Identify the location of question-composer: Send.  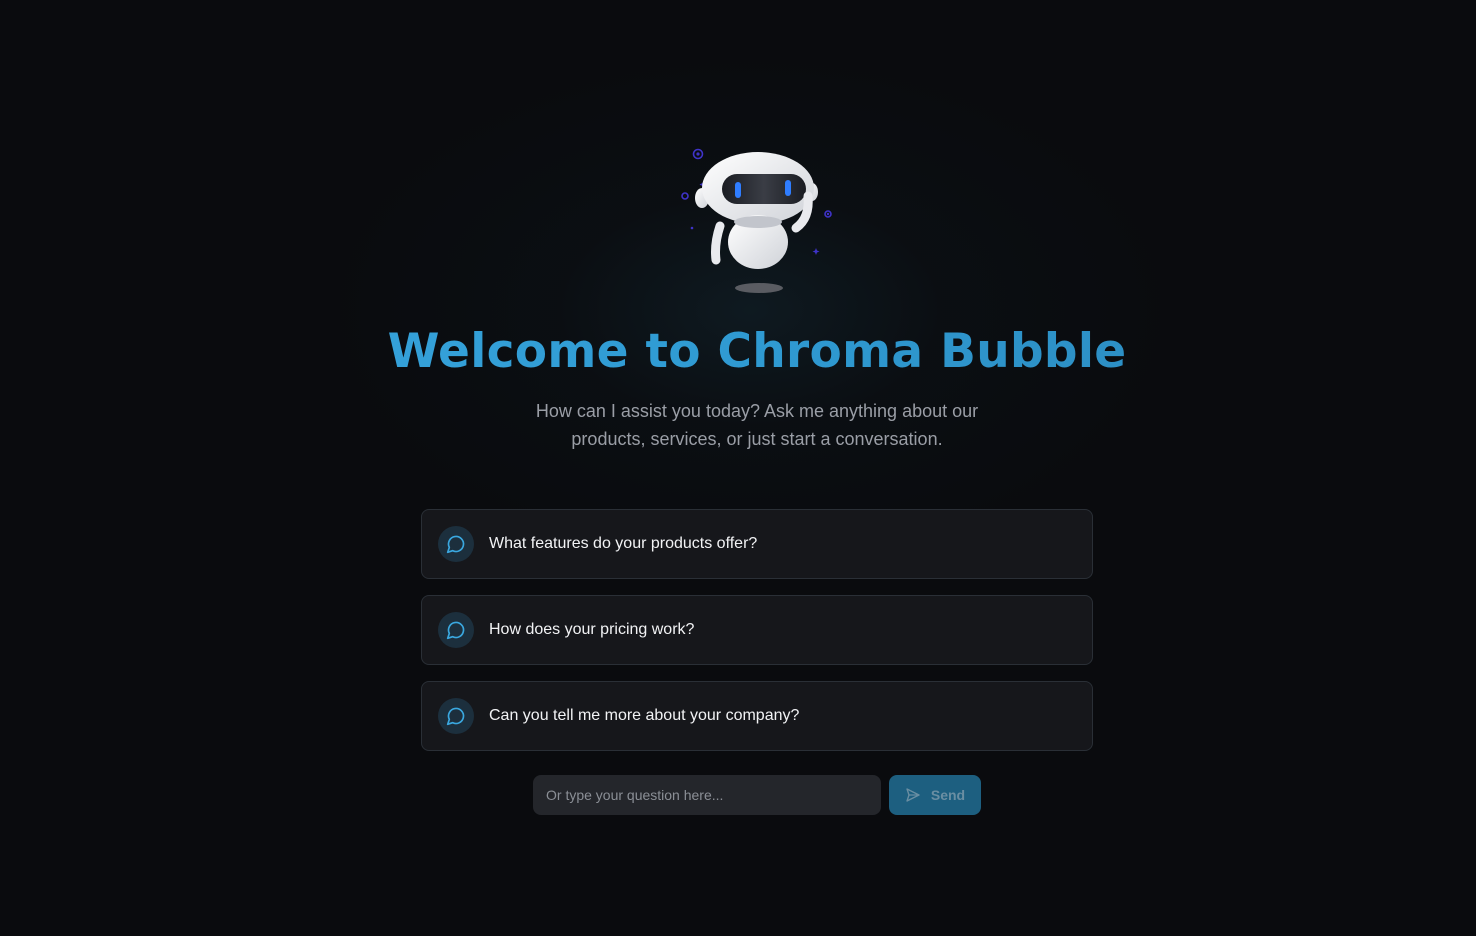
(757, 795).